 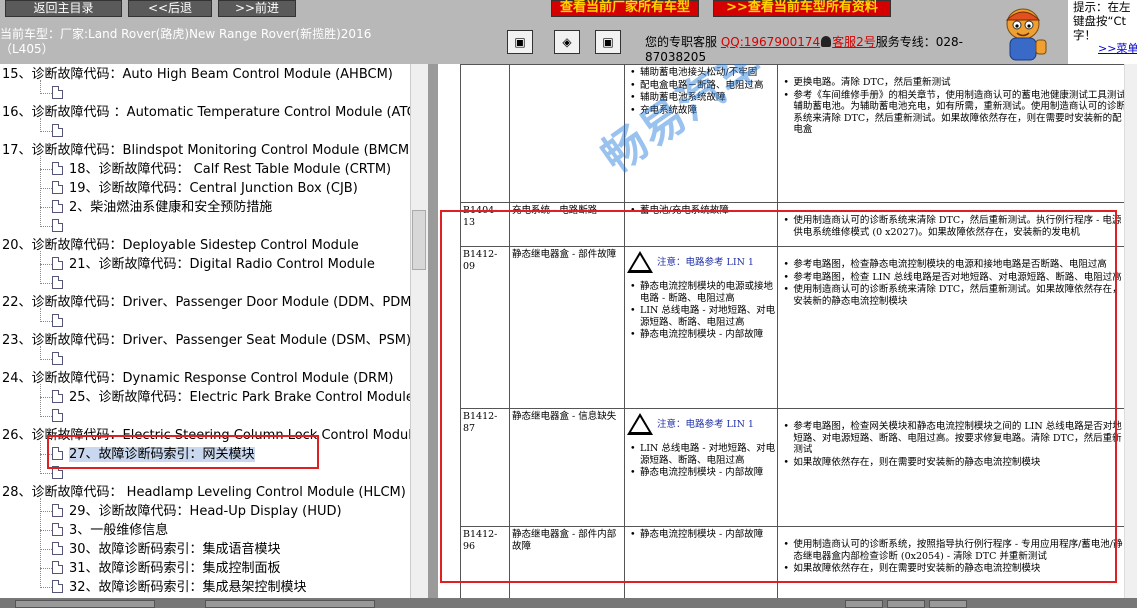 I want to click on nav-last-button: ▣, so click(x=608, y=42).